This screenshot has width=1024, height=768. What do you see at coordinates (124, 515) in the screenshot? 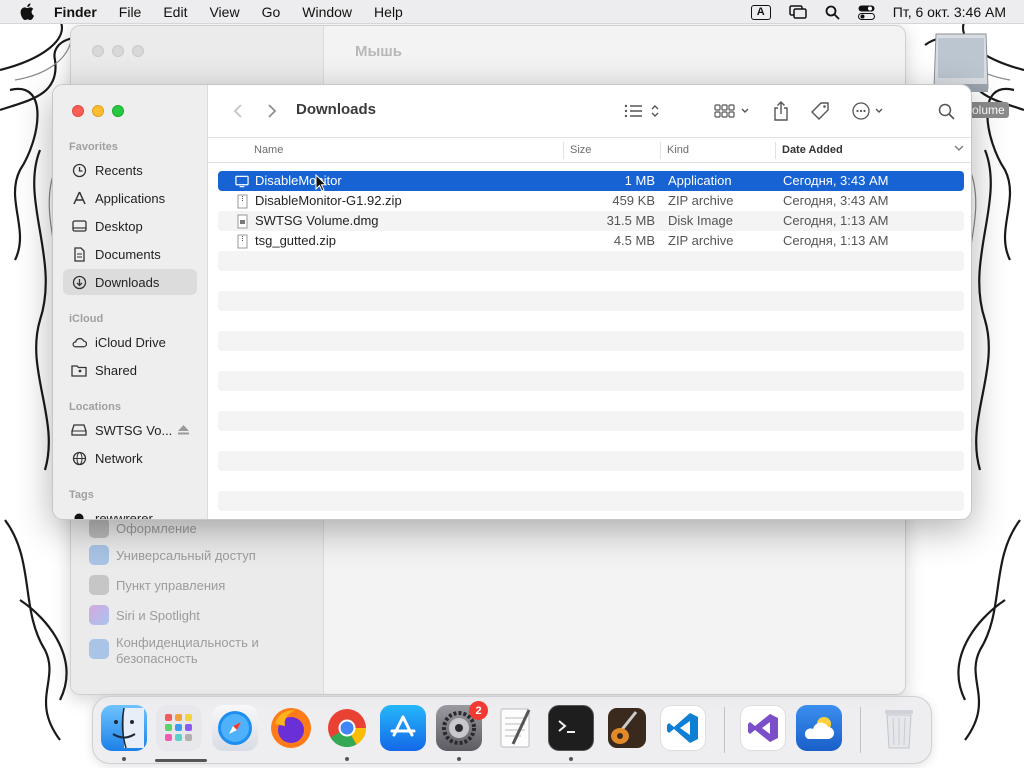
I see `sidebar-item-label: rewwrerer` at bounding box center [124, 515].